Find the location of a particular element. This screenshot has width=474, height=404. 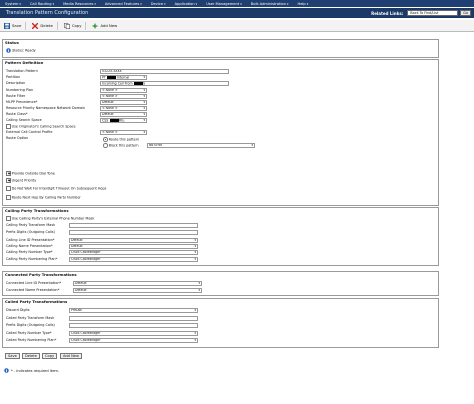

called-numbering-plan-label: Called Party Numbering Plan* is located at coordinates (31, 340).